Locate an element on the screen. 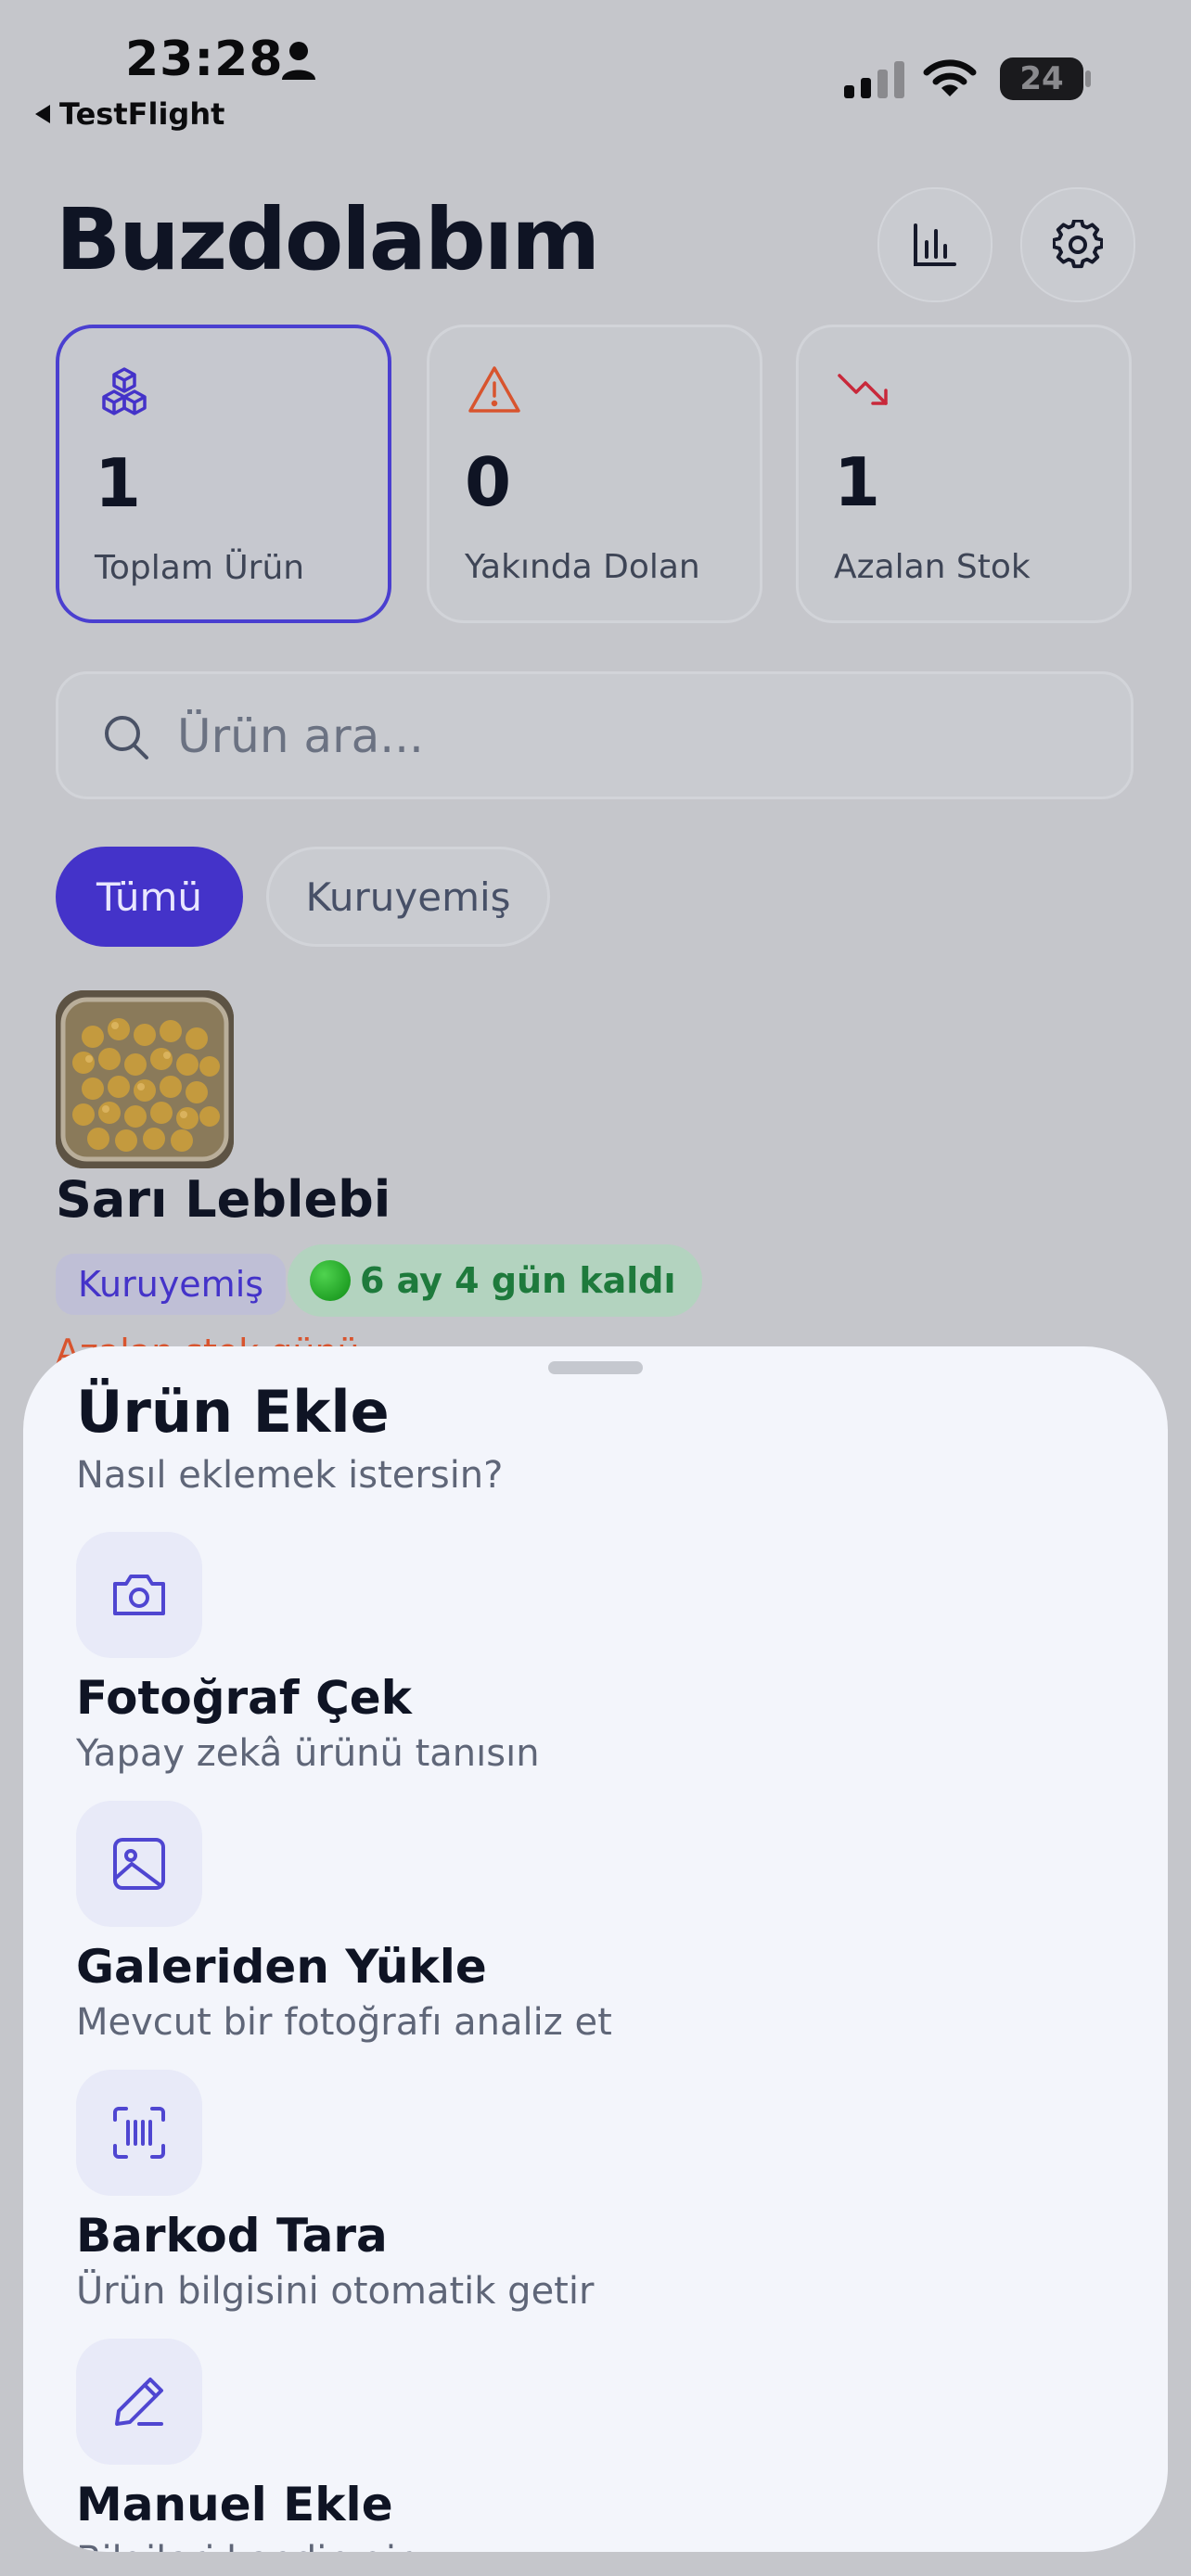 Image resolution: width=1191 pixels, height=2576 pixels. sheet-grabber is located at coordinates (595, 1367).